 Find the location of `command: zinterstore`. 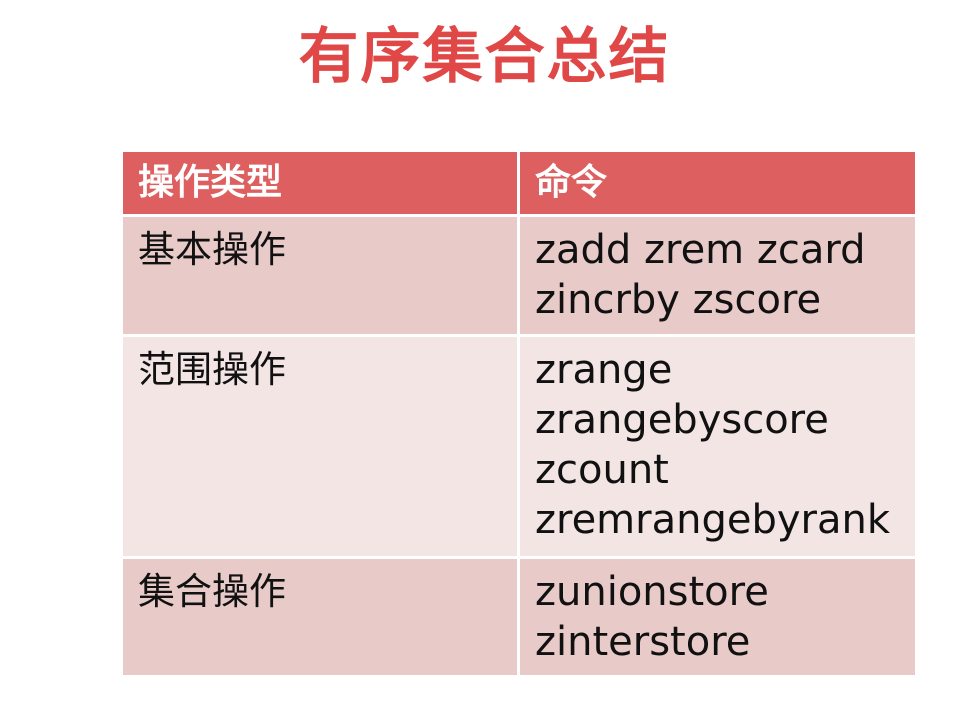

command: zinterstore is located at coordinates (643, 642).